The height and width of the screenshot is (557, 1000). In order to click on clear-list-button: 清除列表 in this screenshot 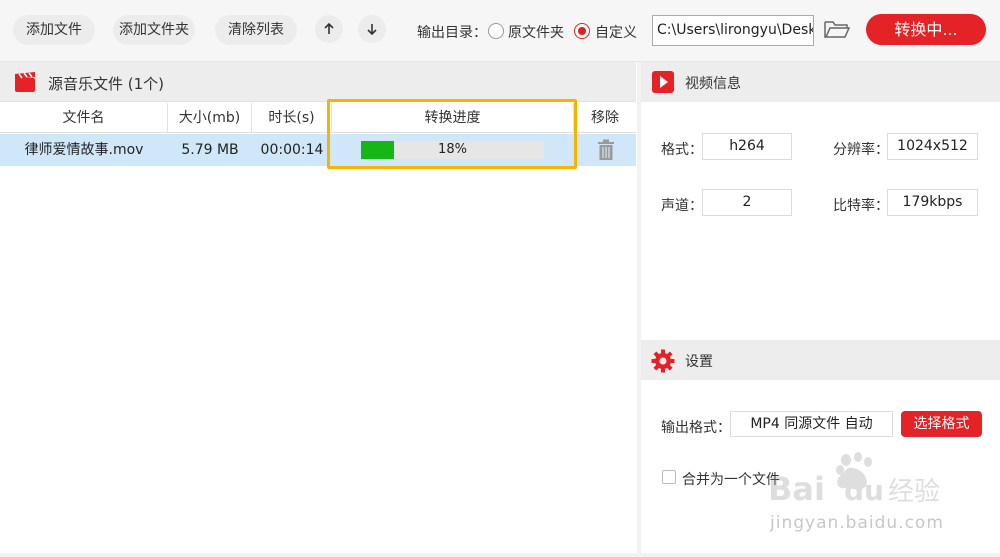, I will do `click(256, 30)`.